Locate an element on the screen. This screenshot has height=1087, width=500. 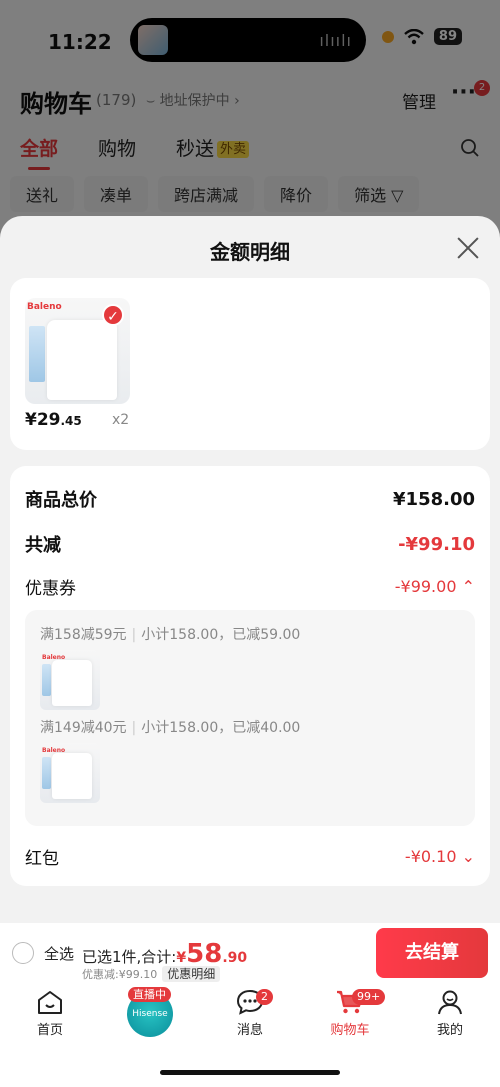
reduction-label: 共减 is located at coordinates (43, 545).